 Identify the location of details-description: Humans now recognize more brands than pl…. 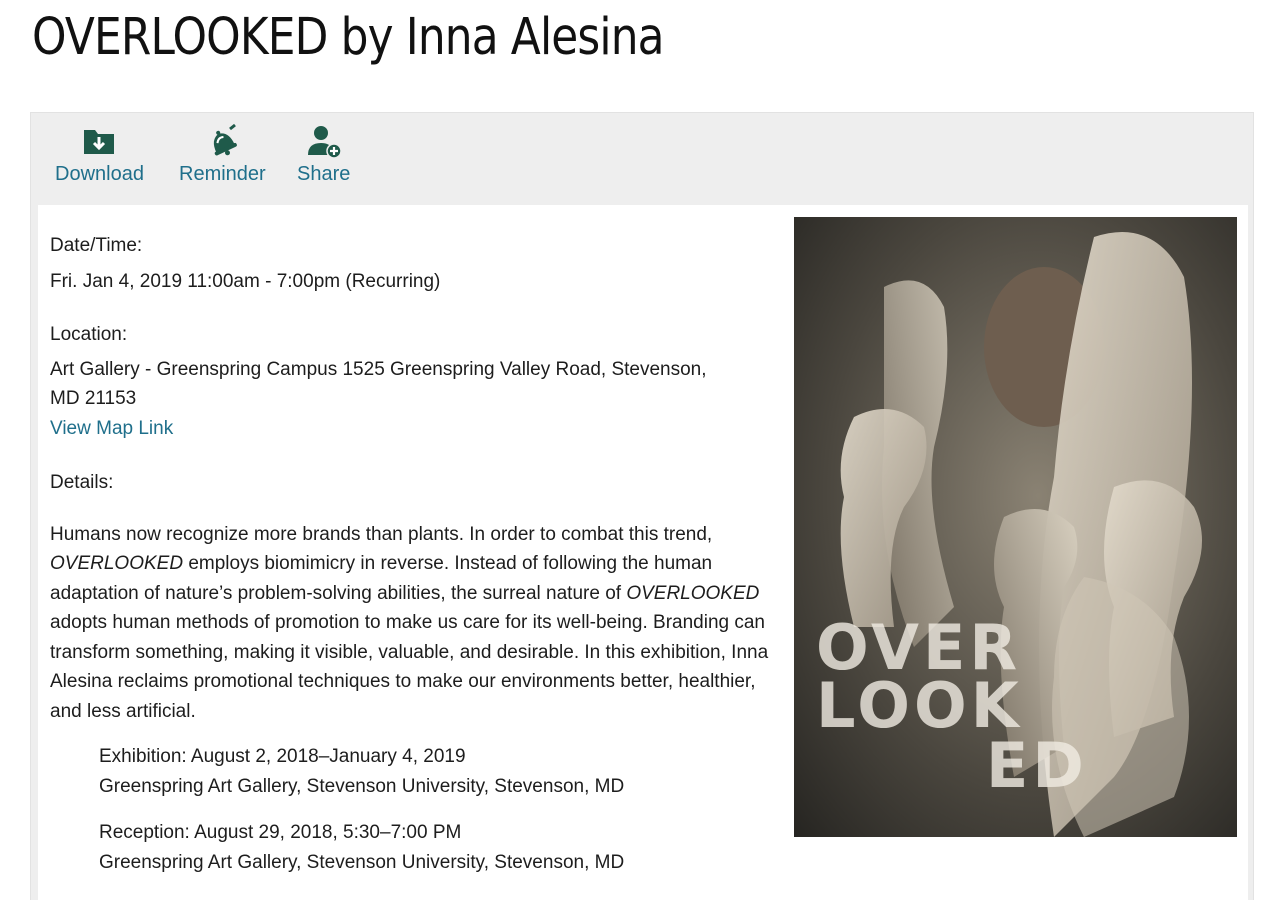
(420, 623).